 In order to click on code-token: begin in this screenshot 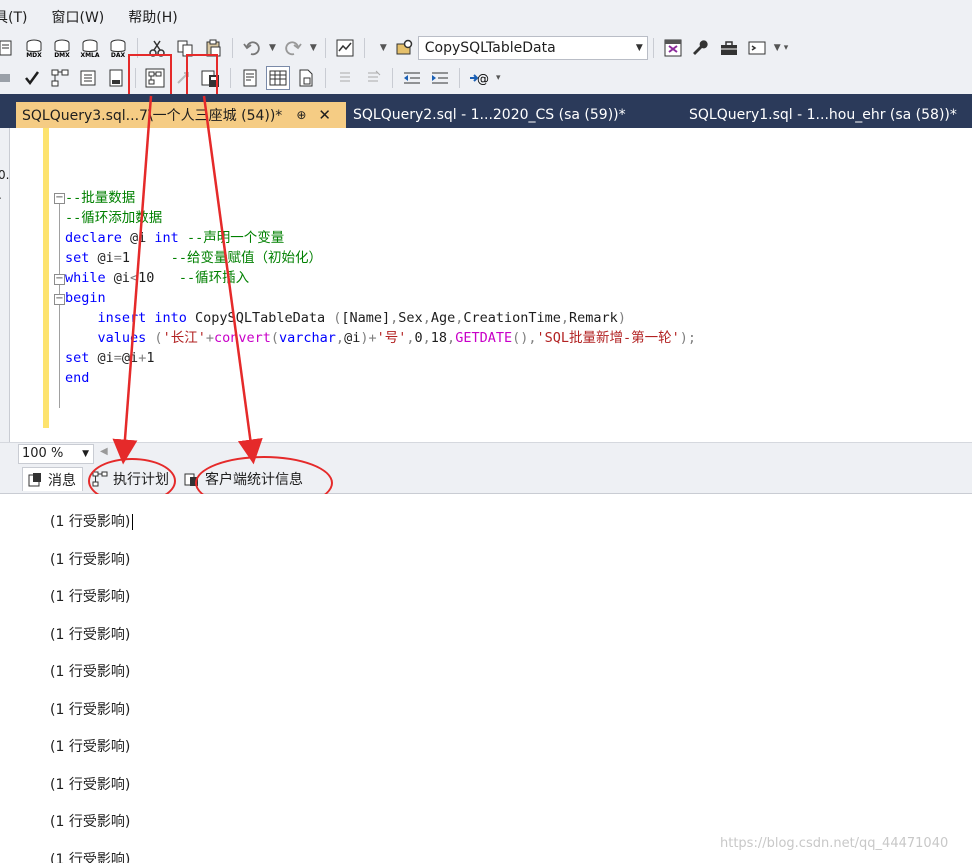, I will do `click(85, 298)`.